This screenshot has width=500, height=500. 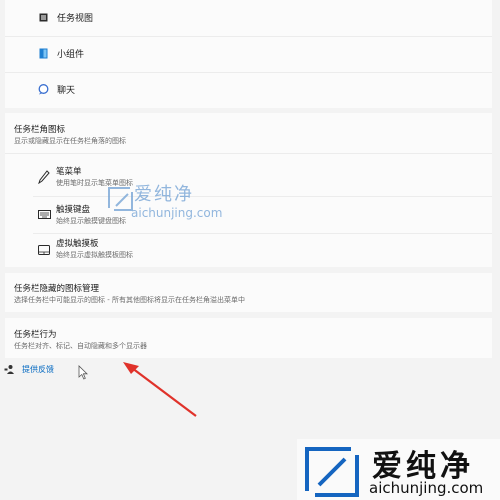 I want to click on chat-icon, so click(x=43, y=89).